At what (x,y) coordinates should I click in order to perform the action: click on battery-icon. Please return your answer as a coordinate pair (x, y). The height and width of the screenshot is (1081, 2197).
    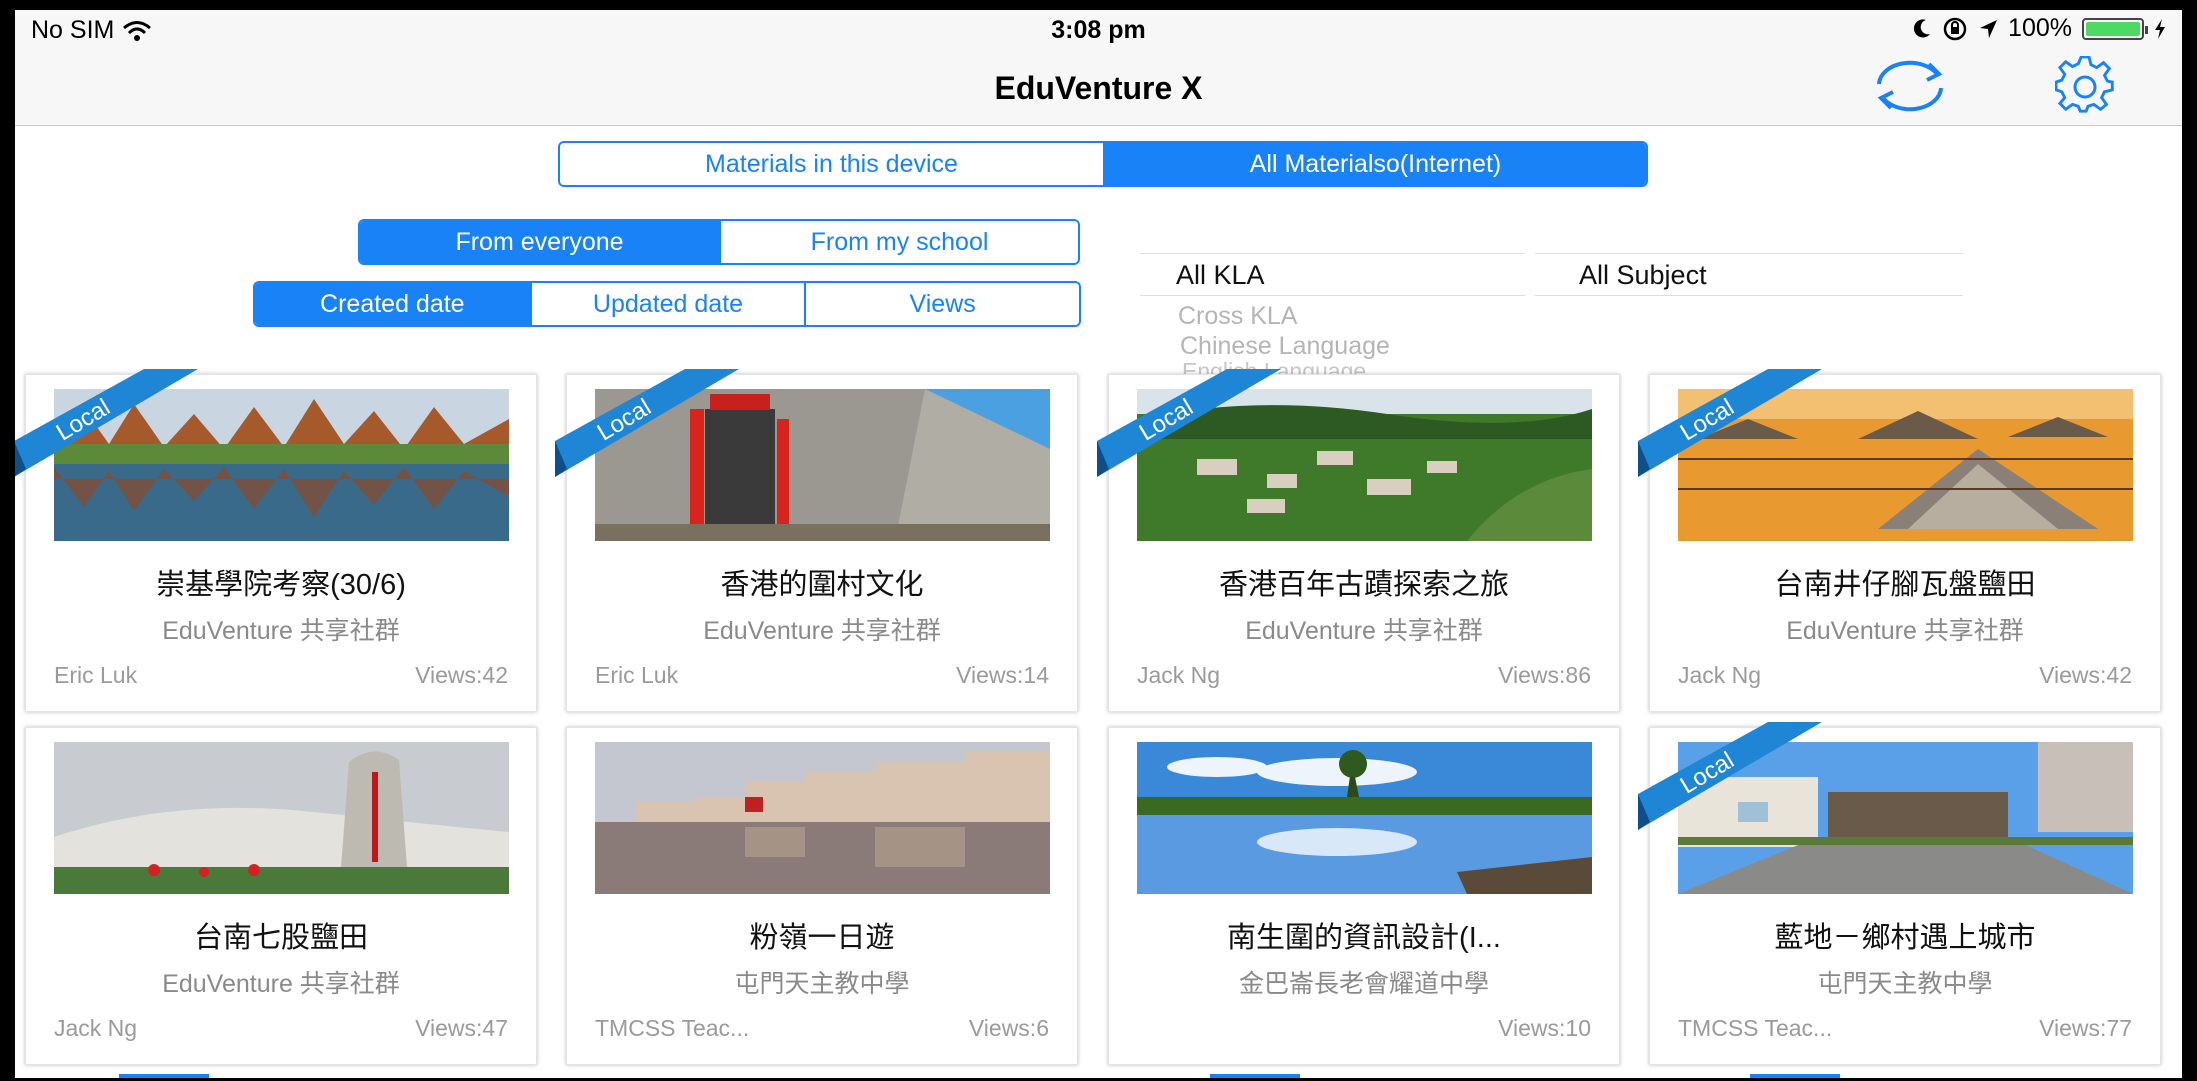
    Looking at the image, I should click on (2115, 28).